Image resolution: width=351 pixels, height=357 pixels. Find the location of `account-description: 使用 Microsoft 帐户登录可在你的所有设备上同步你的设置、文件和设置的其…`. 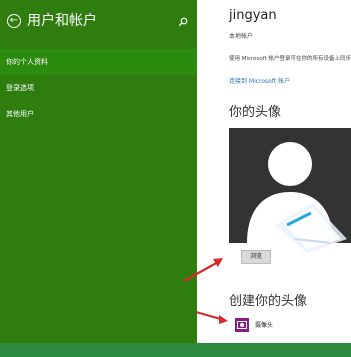

account-description: 使用 Microsoft 帐户登录可在你的所有设备上同步你的设置、文件和设置的其… is located at coordinates (290, 59).